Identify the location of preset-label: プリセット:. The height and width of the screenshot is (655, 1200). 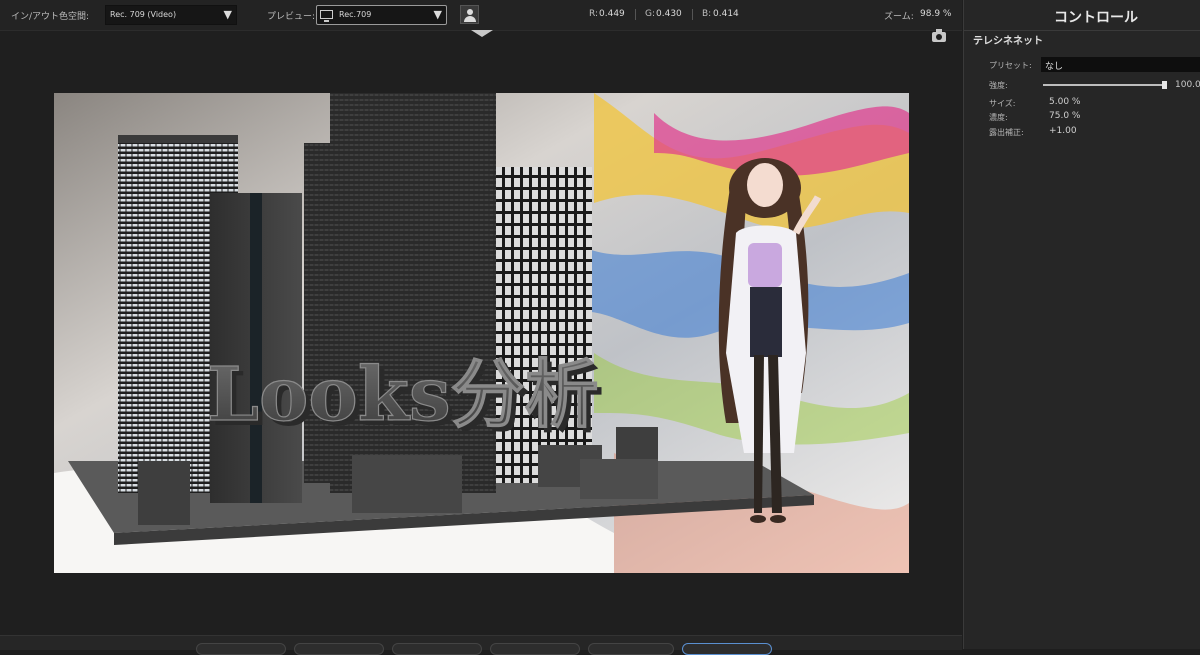
(1010, 65).